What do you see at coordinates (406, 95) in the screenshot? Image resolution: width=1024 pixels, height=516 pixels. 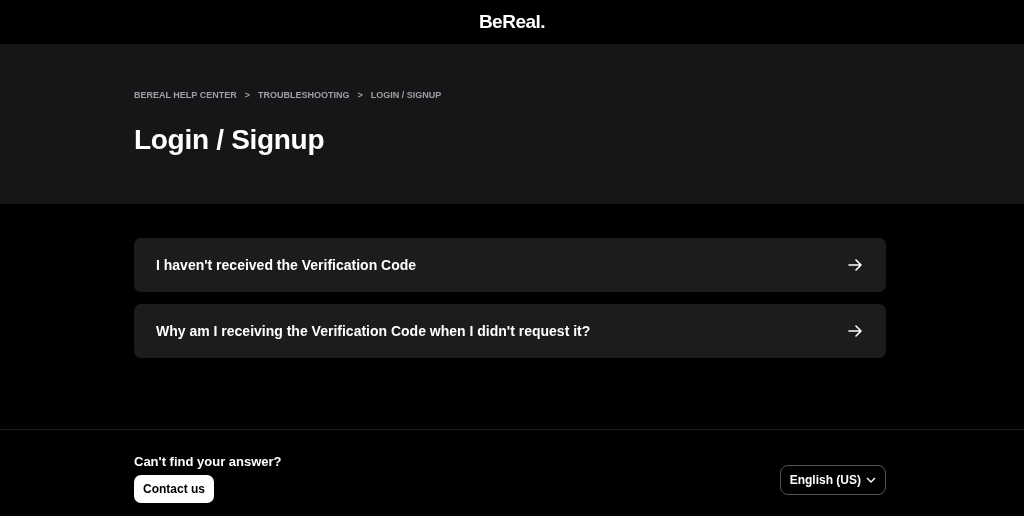 I see `breadcrumb-link: LOGIN / SIGNUP` at bounding box center [406, 95].